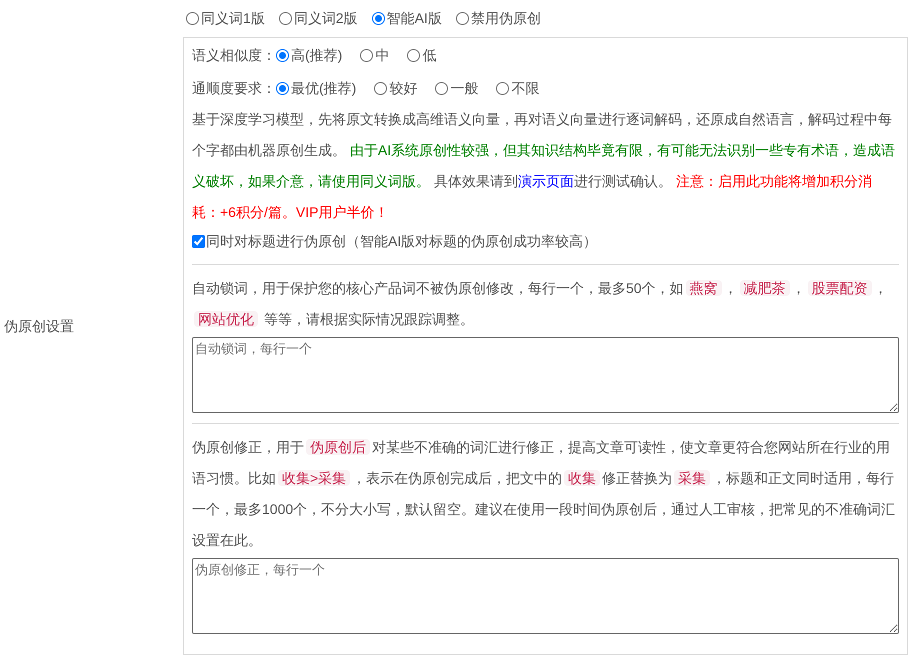 The width and height of the screenshot is (911, 658). I want to click on section-description: 自动锁词，用于保护您的核心产品词不被伪原创修改，每行一个，最多50个，如 燕窝 ， 减肥茶 ， 股票配资 ， 网站优化 等等，请根据实际情况跟踪调整。, so click(540, 304).